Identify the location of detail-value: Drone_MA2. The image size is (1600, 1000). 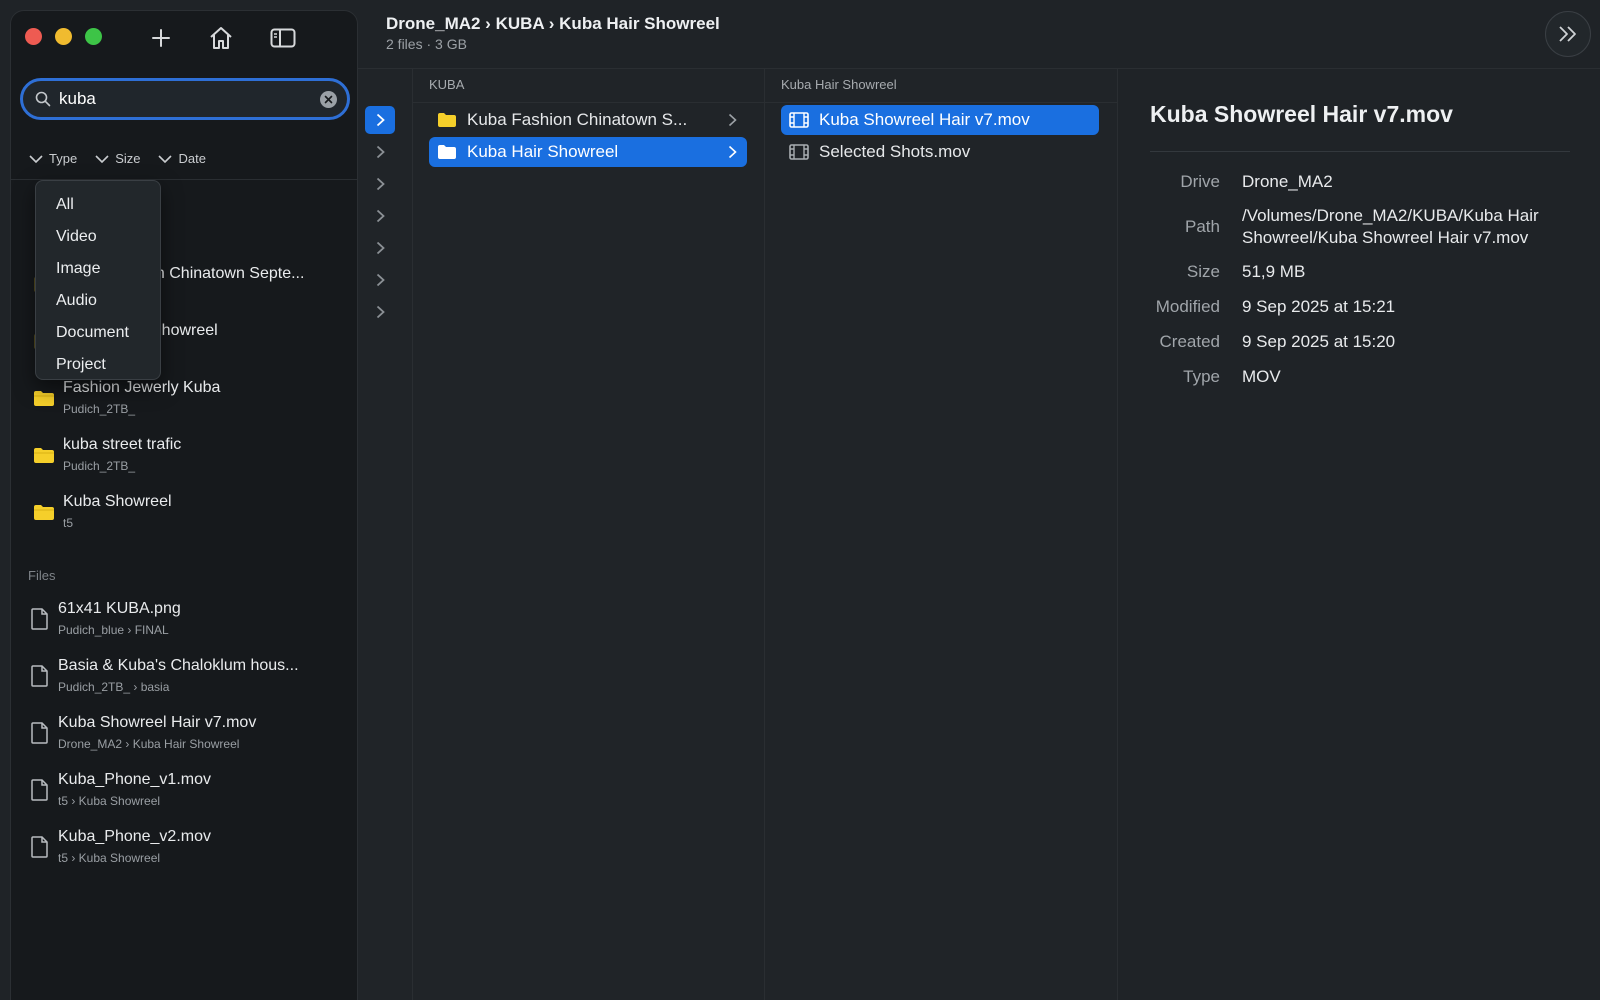
(1287, 181).